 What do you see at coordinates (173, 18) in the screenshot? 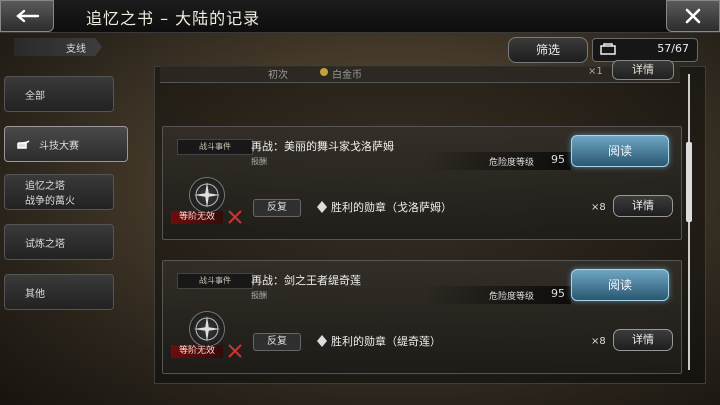
I see `page-title: 追忆之书 – 大陆的记录` at bounding box center [173, 18].